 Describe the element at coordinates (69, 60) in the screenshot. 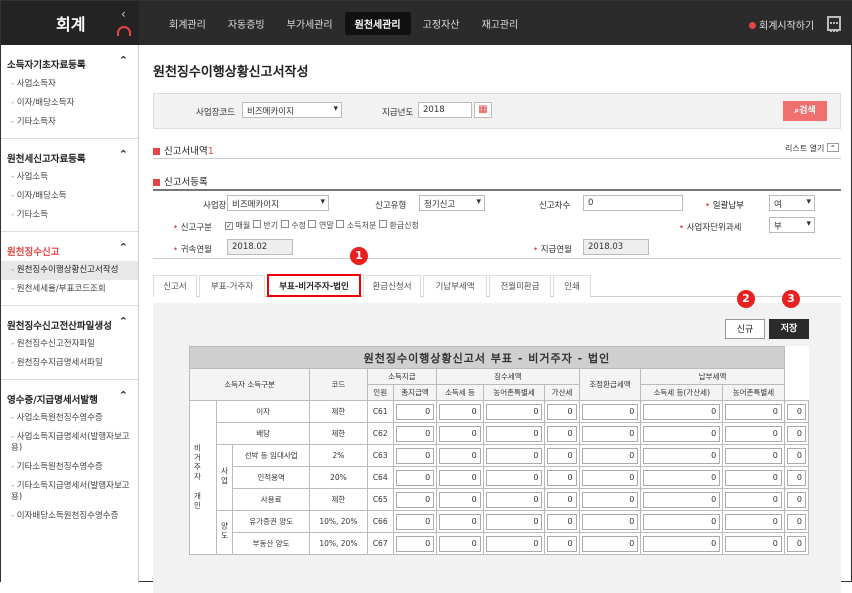

I see `sidebar-section-income-basic: 소득자기초자료등록 ⌃` at that location.